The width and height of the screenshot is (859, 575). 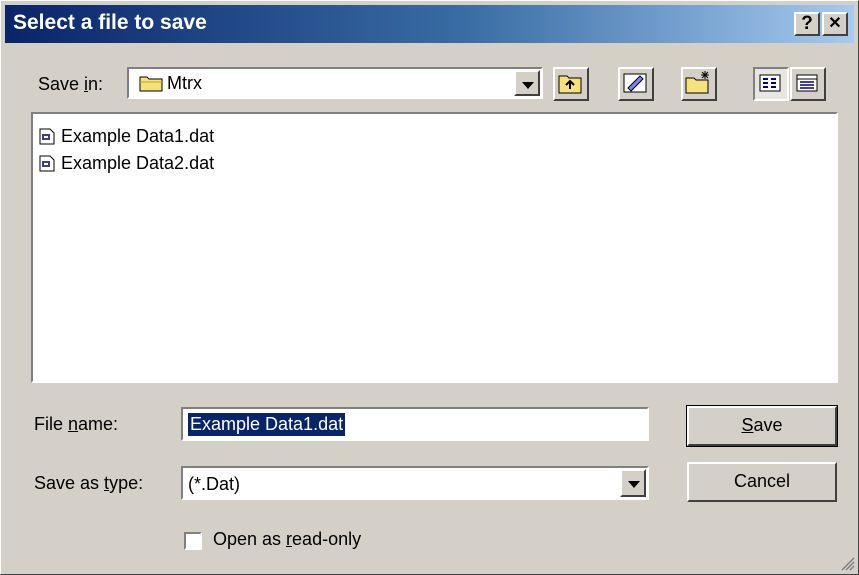 What do you see at coordinates (415, 483) in the screenshot?
I see `save-as-type-combo: (*.Dat)` at bounding box center [415, 483].